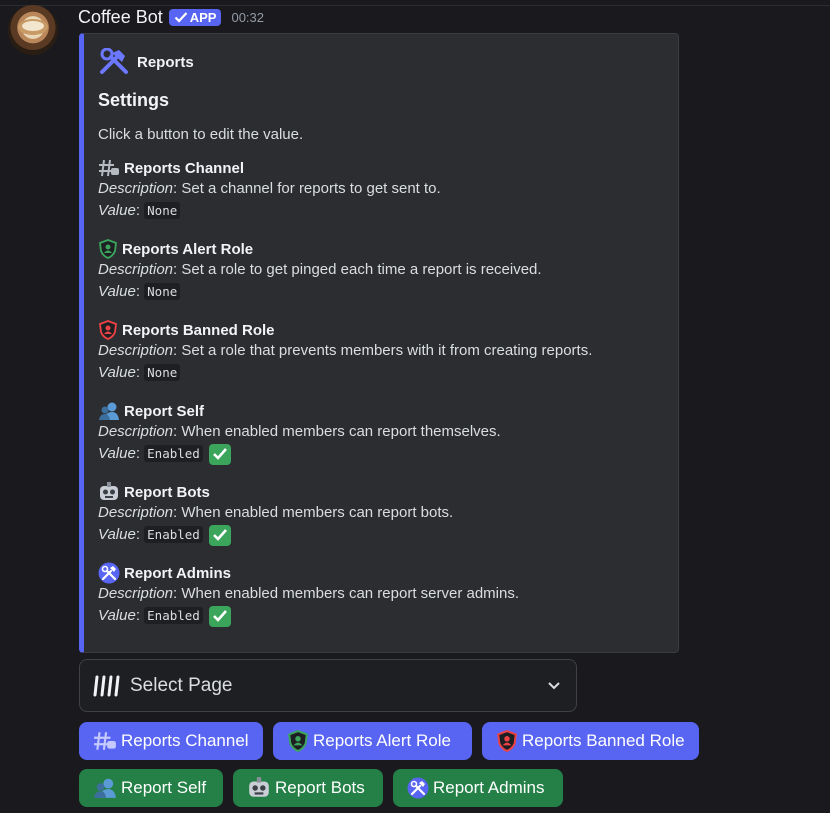  Describe the element at coordinates (120, 17) in the screenshot. I see `author-username: Coffee Bot` at that location.